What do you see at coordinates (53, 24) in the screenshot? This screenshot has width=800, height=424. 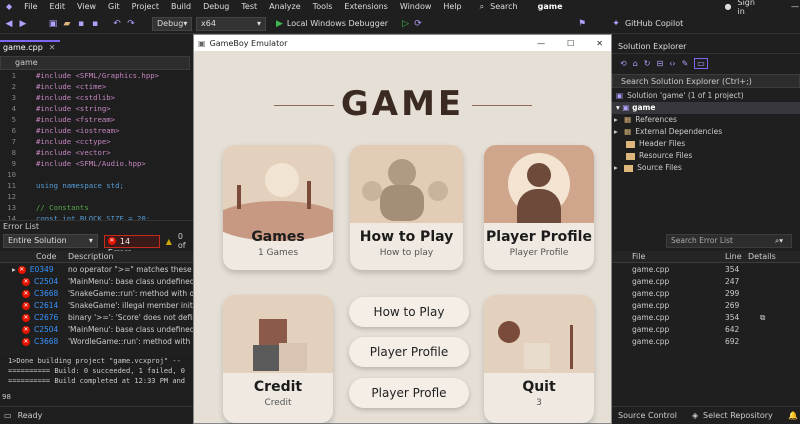 I see `new-project-icon: ▣` at bounding box center [53, 24].